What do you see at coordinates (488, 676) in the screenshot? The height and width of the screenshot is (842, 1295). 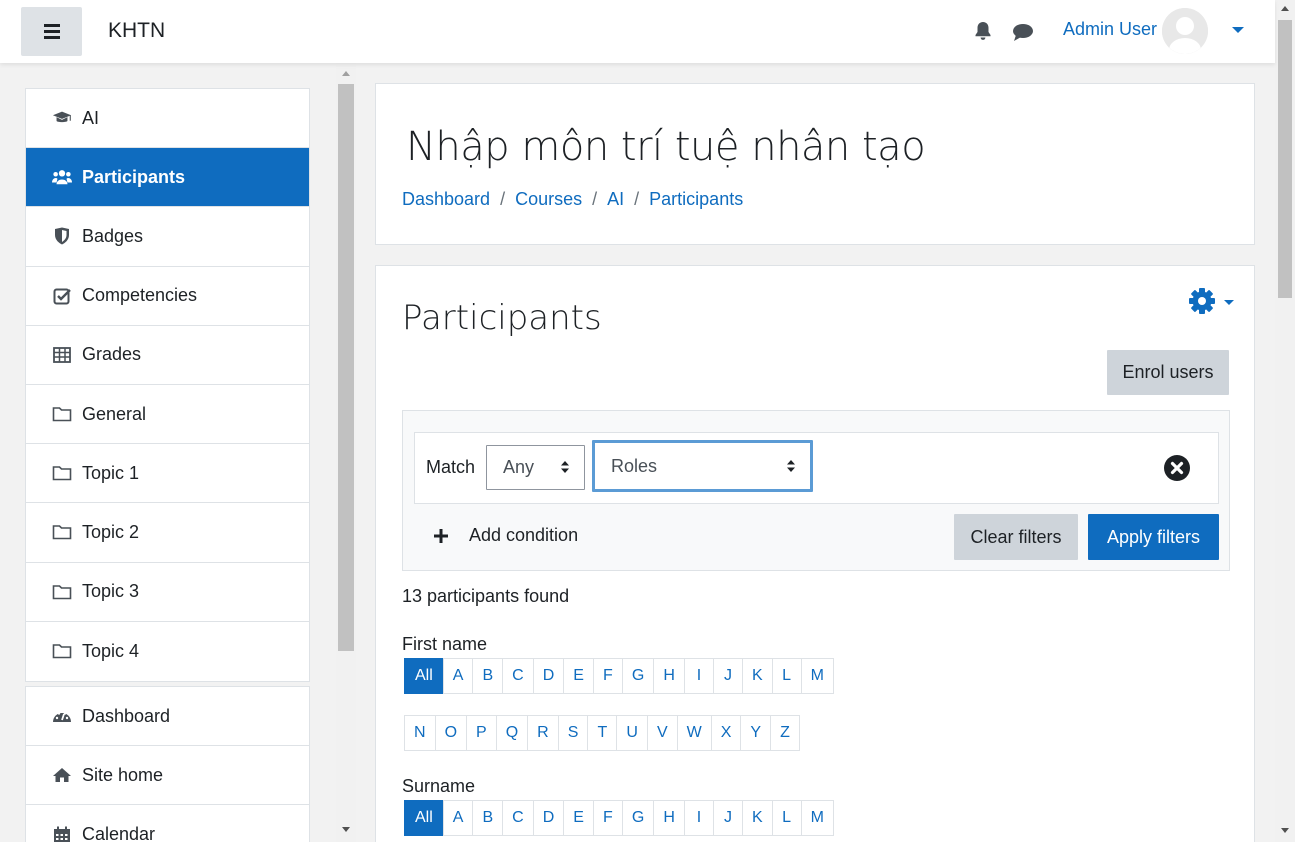 I see `first-name-initial-b: B` at bounding box center [488, 676].